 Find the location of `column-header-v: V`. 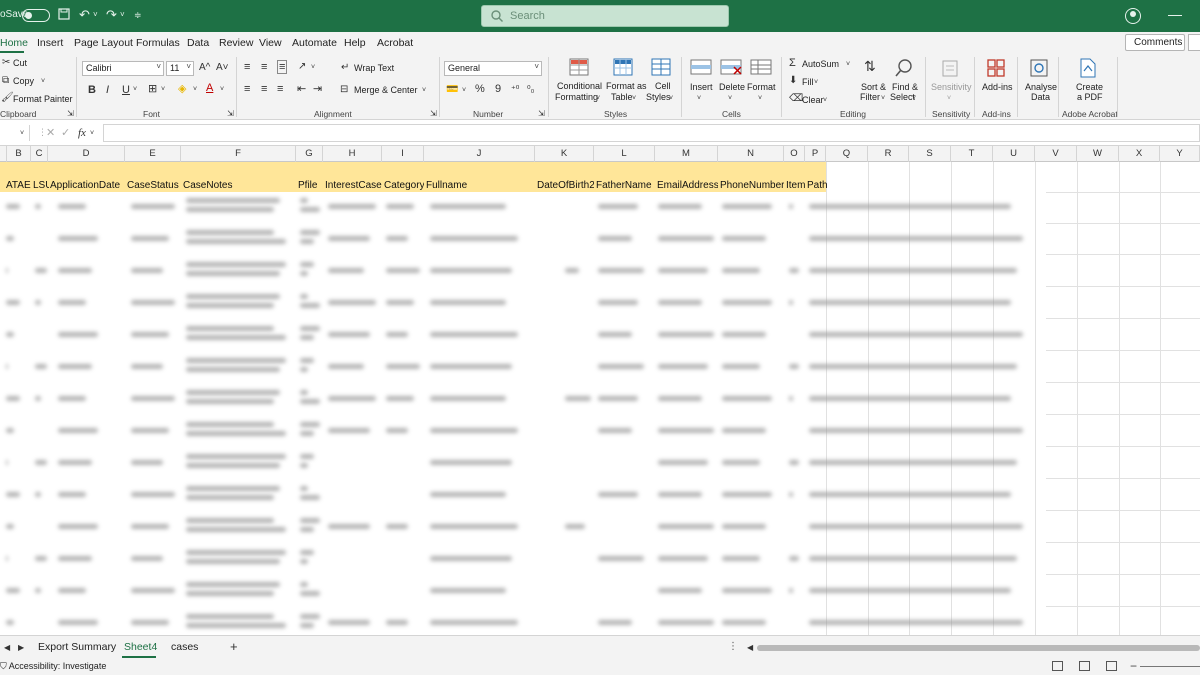

column-header-v: V is located at coordinates (1056, 154).